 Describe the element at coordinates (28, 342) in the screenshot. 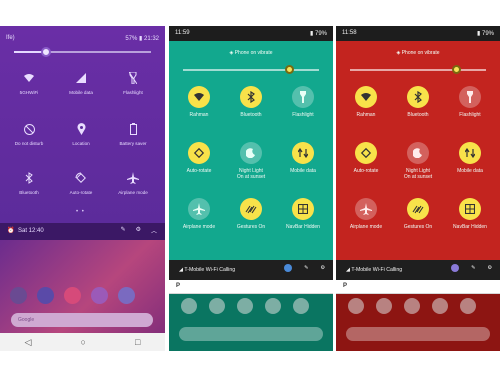

I see `back-icon: ◁` at that location.